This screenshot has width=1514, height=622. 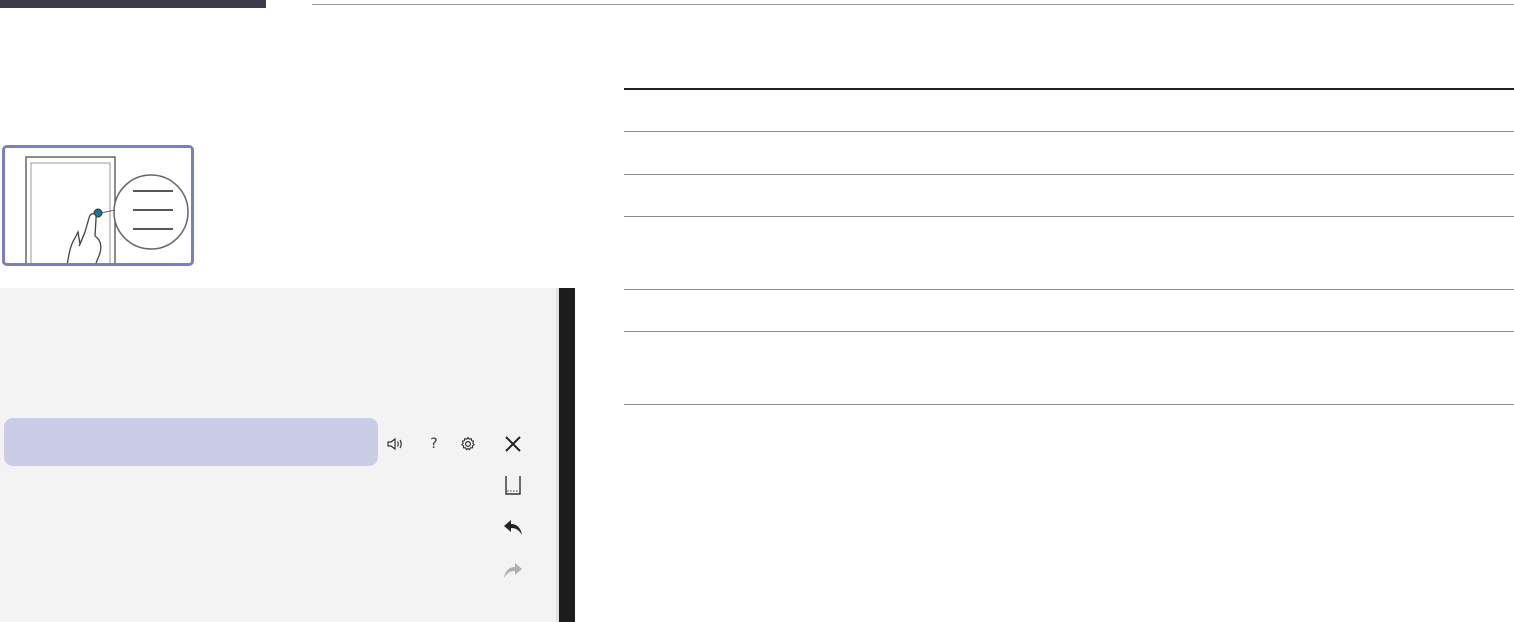 What do you see at coordinates (107, 209) in the screenshot?
I see `hand-touch-icon` at bounding box center [107, 209].